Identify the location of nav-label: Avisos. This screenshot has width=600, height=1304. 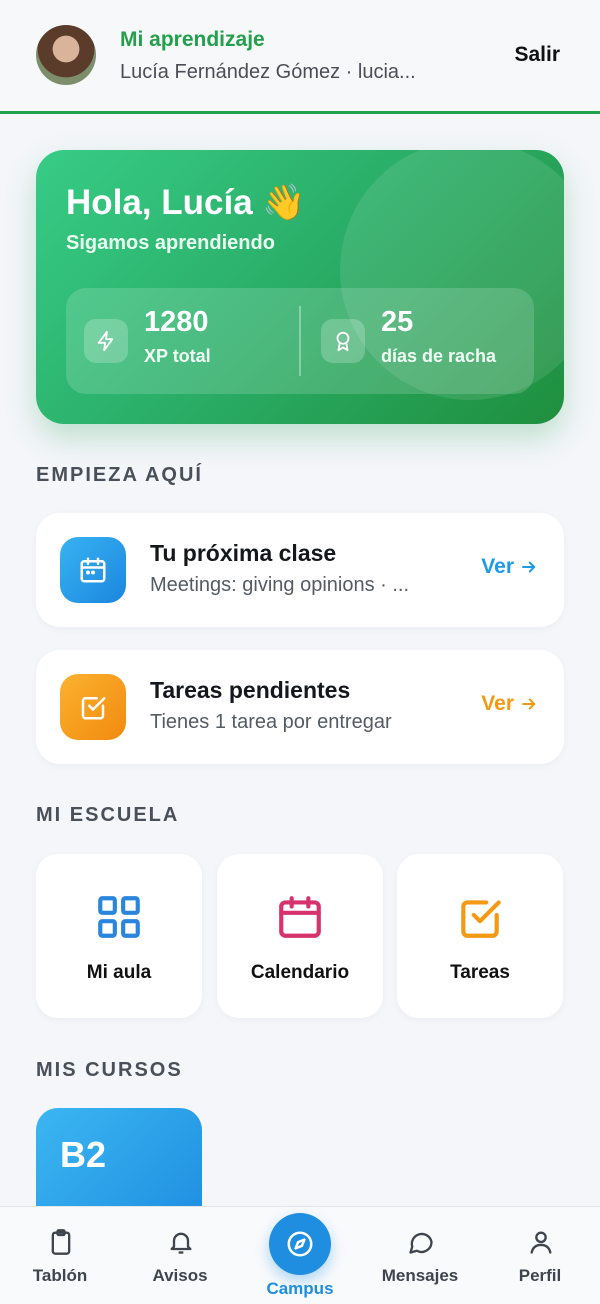
(180, 1275).